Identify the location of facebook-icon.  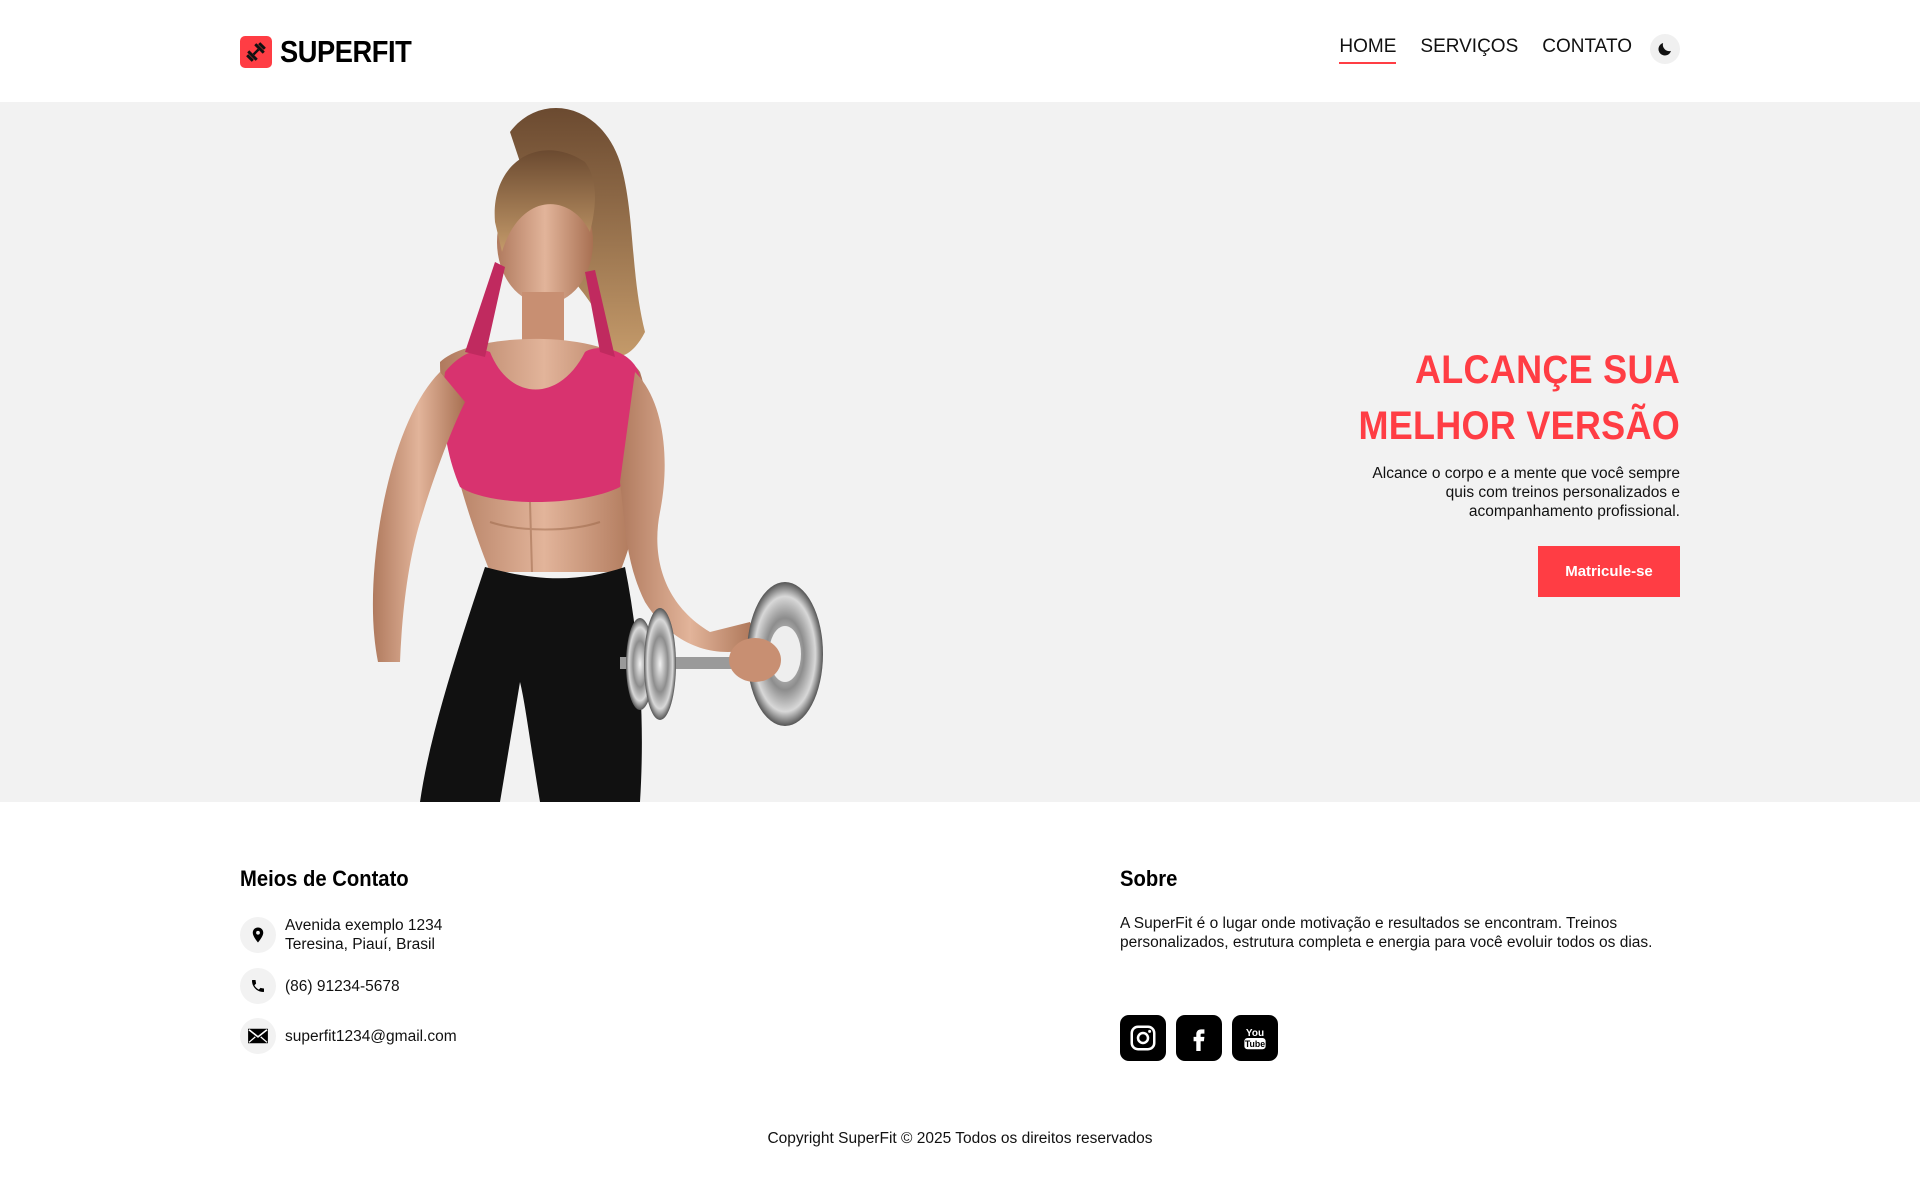
(1199, 1038).